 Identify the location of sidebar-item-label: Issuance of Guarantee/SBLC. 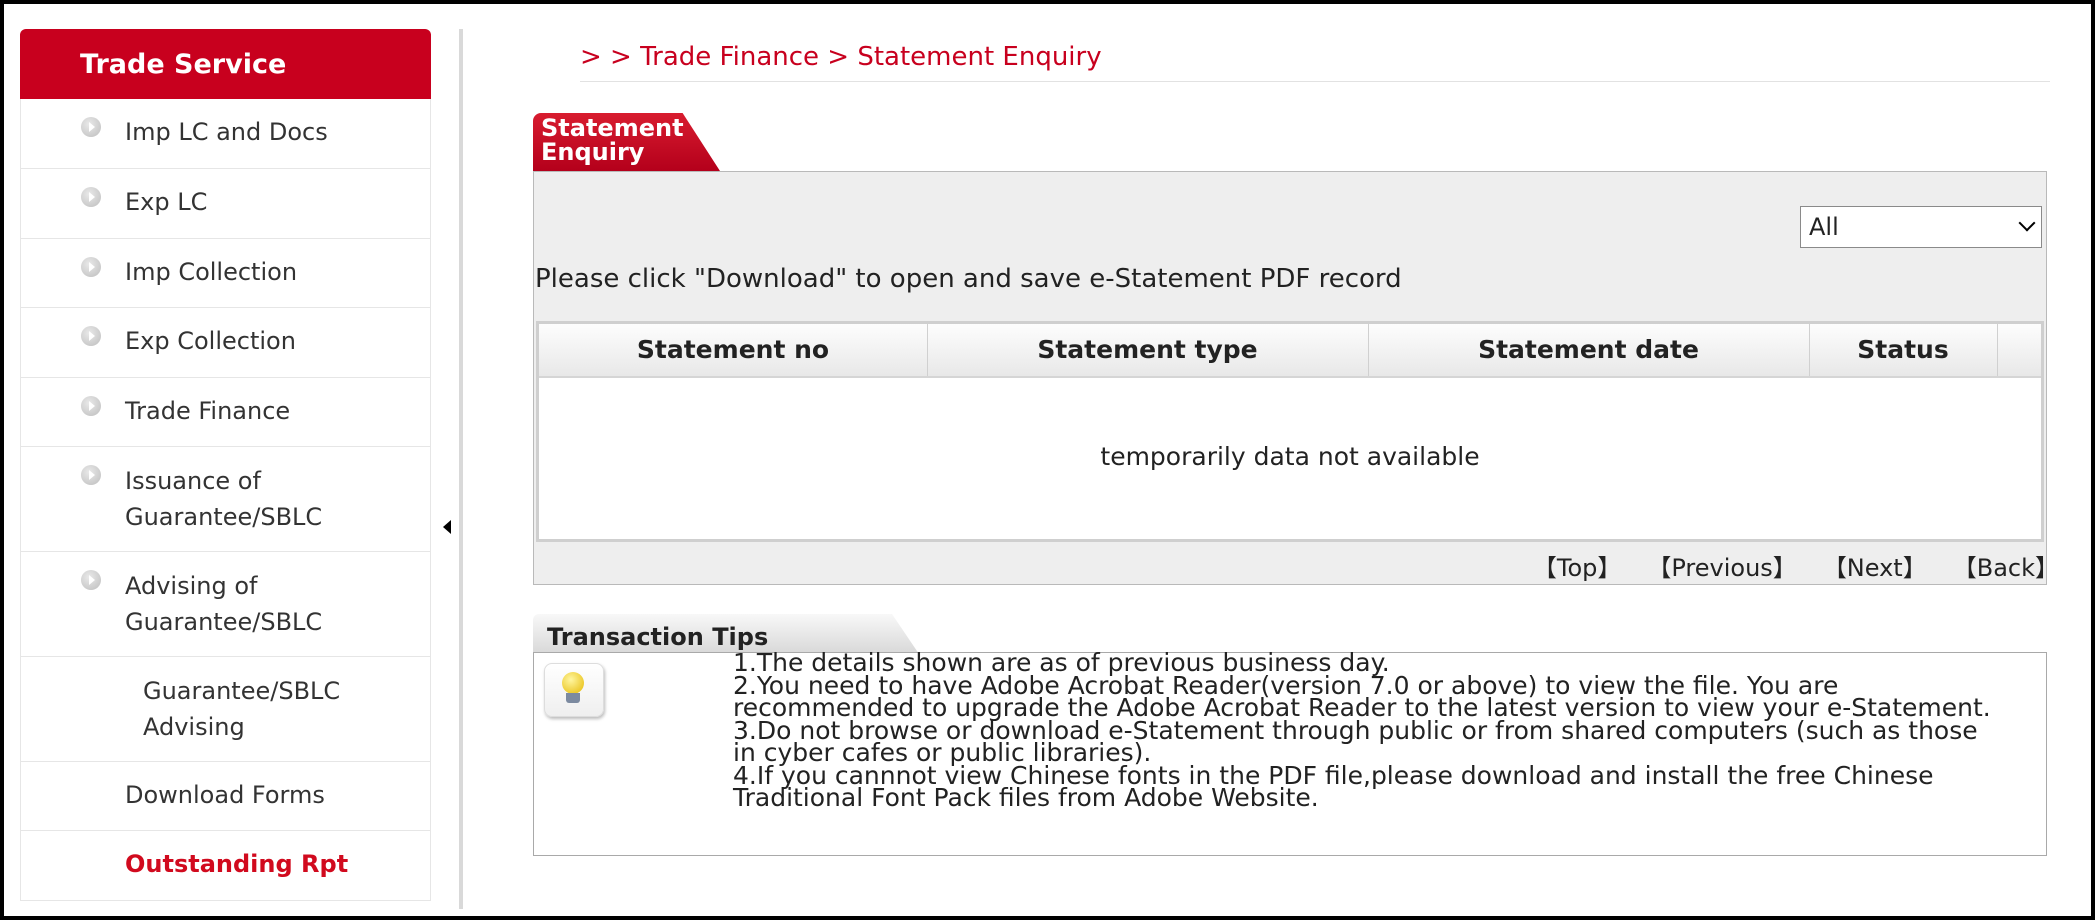
(224, 499).